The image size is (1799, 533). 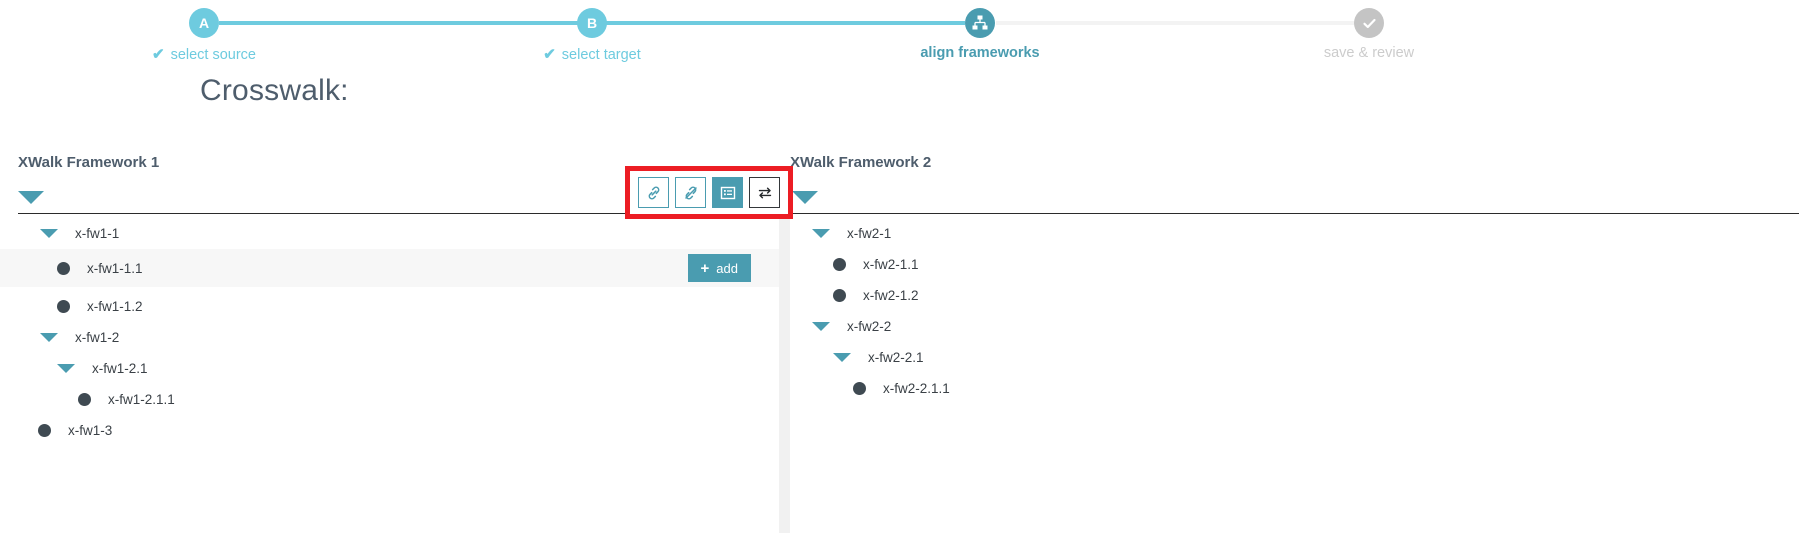 What do you see at coordinates (1369, 53) in the screenshot?
I see `stepper-label-save-review: save & review` at bounding box center [1369, 53].